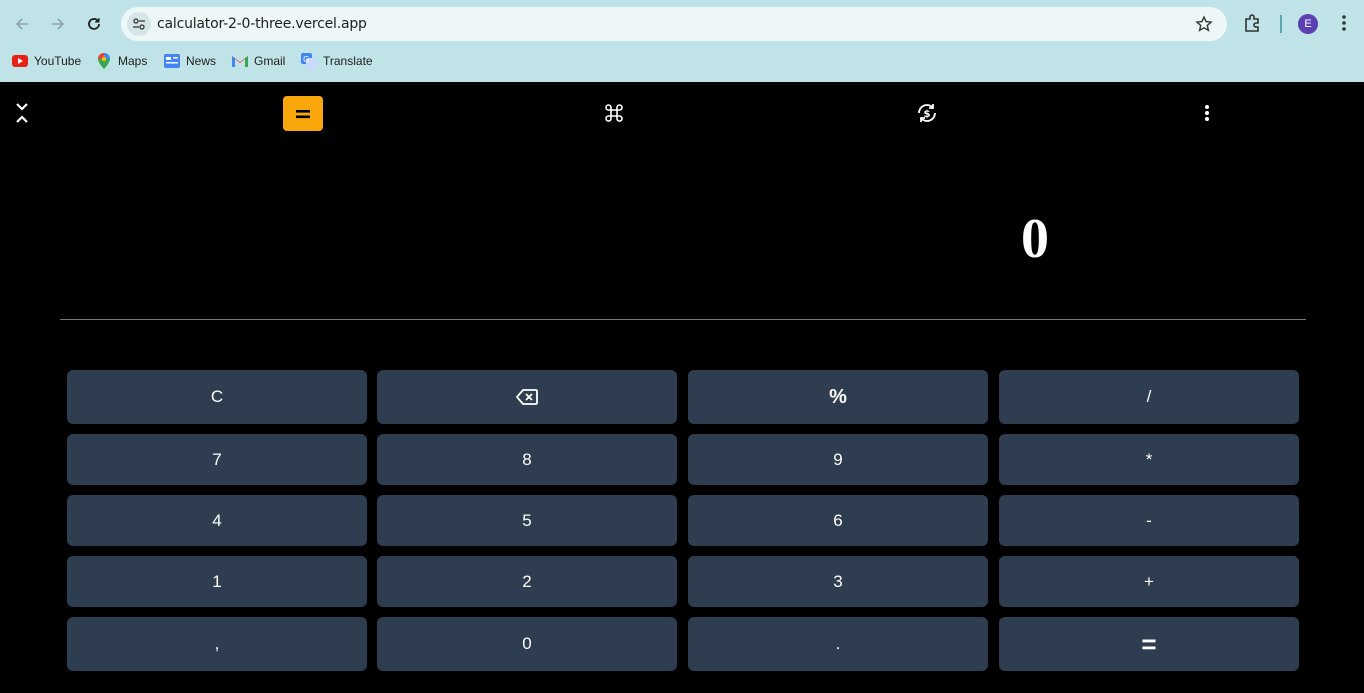 Image resolution: width=1364 pixels, height=693 pixels. What do you see at coordinates (217, 581) in the screenshot?
I see `digit-1-button: 1` at bounding box center [217, 581].